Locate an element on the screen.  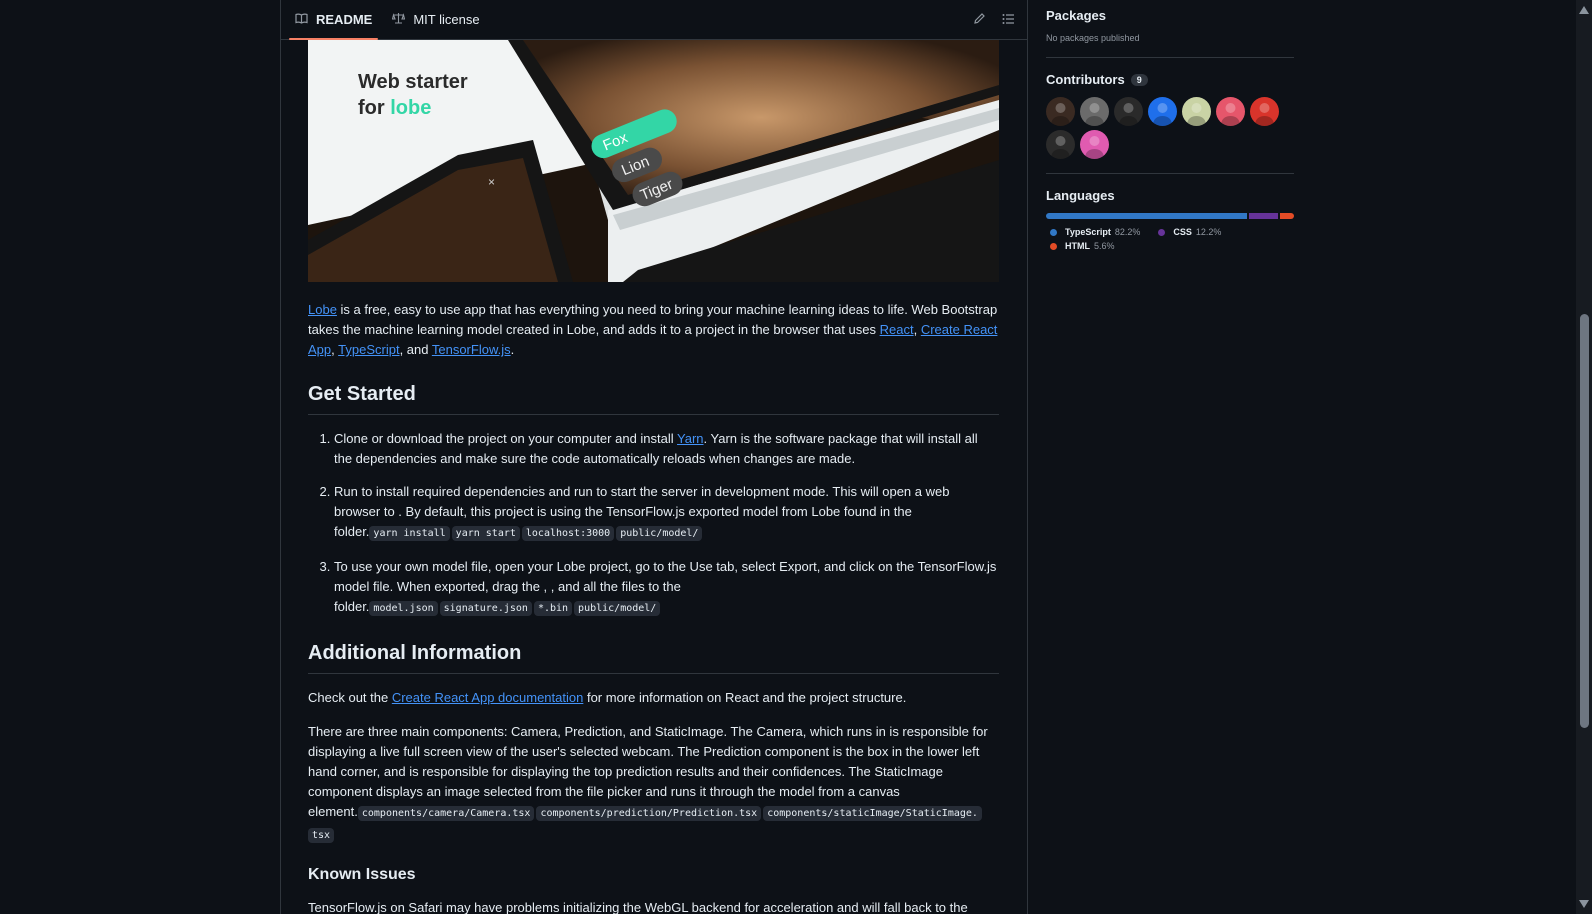
language-name: HTML is located at coordinates (1077, 246).